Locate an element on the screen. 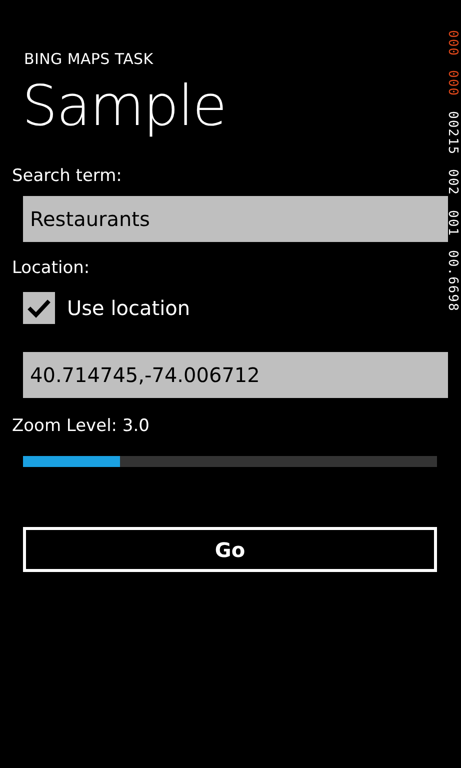 The width and height of the screenshot is (461, 768). search-label: Search term: is located at coordinates (67, 176).